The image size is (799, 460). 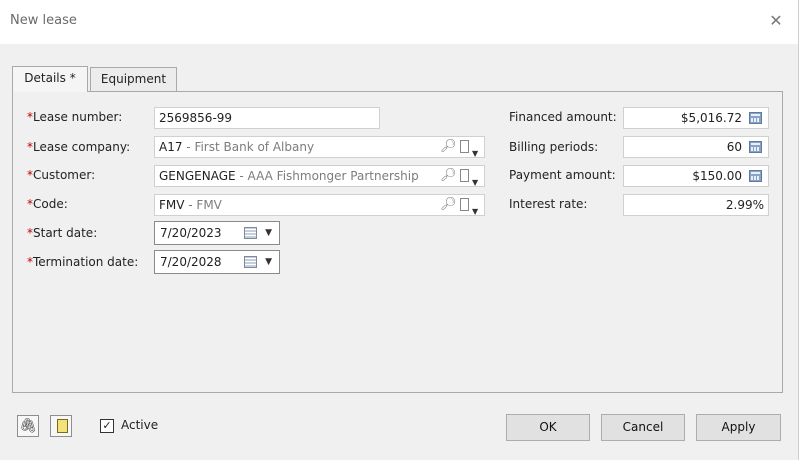 What do you see at coordinates (548, 204) in the screenshot?
I see `interest-rate-label: Interest rate:` at bounding box center [548, 204].